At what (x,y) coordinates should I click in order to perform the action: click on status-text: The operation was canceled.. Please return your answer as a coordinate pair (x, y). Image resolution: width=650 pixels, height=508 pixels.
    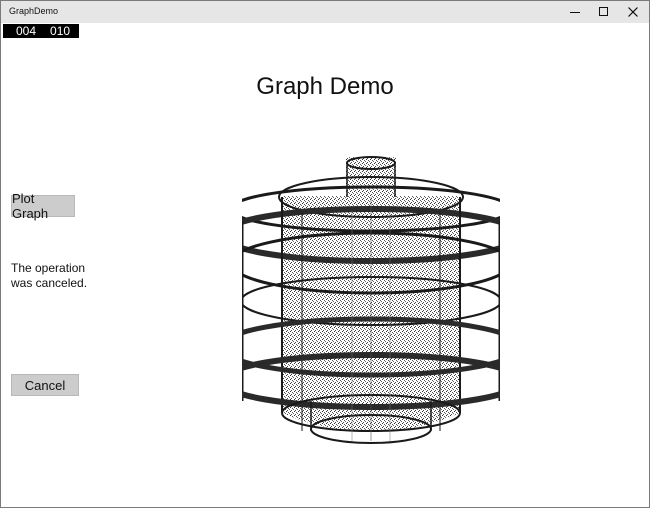
    Looking at the image, I should click on (56, 276).